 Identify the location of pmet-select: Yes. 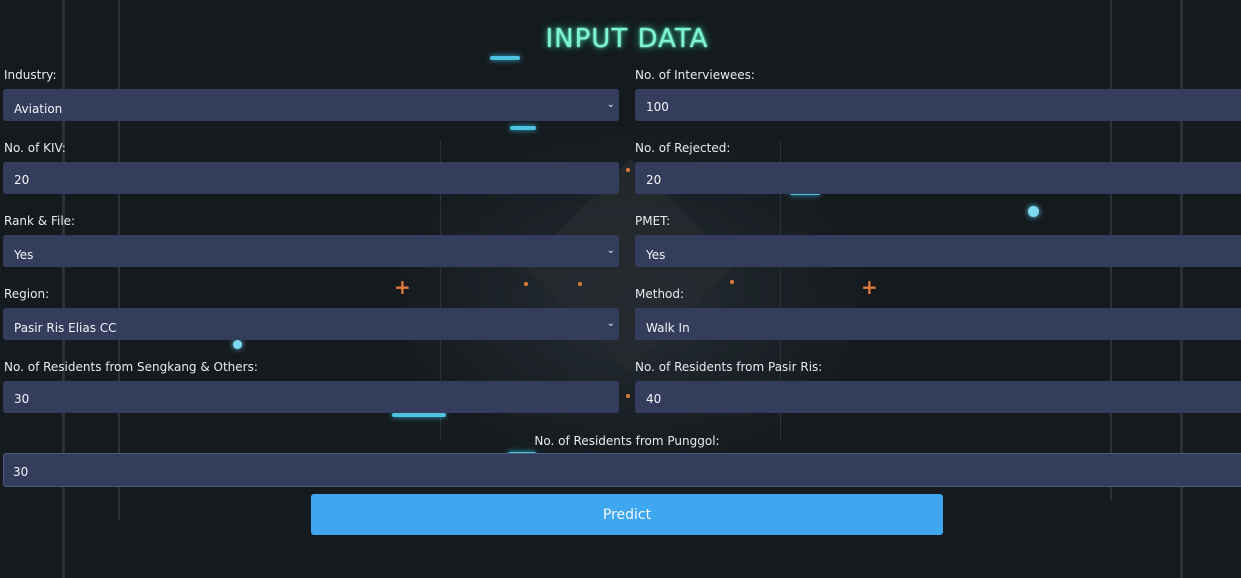
(938, 251).